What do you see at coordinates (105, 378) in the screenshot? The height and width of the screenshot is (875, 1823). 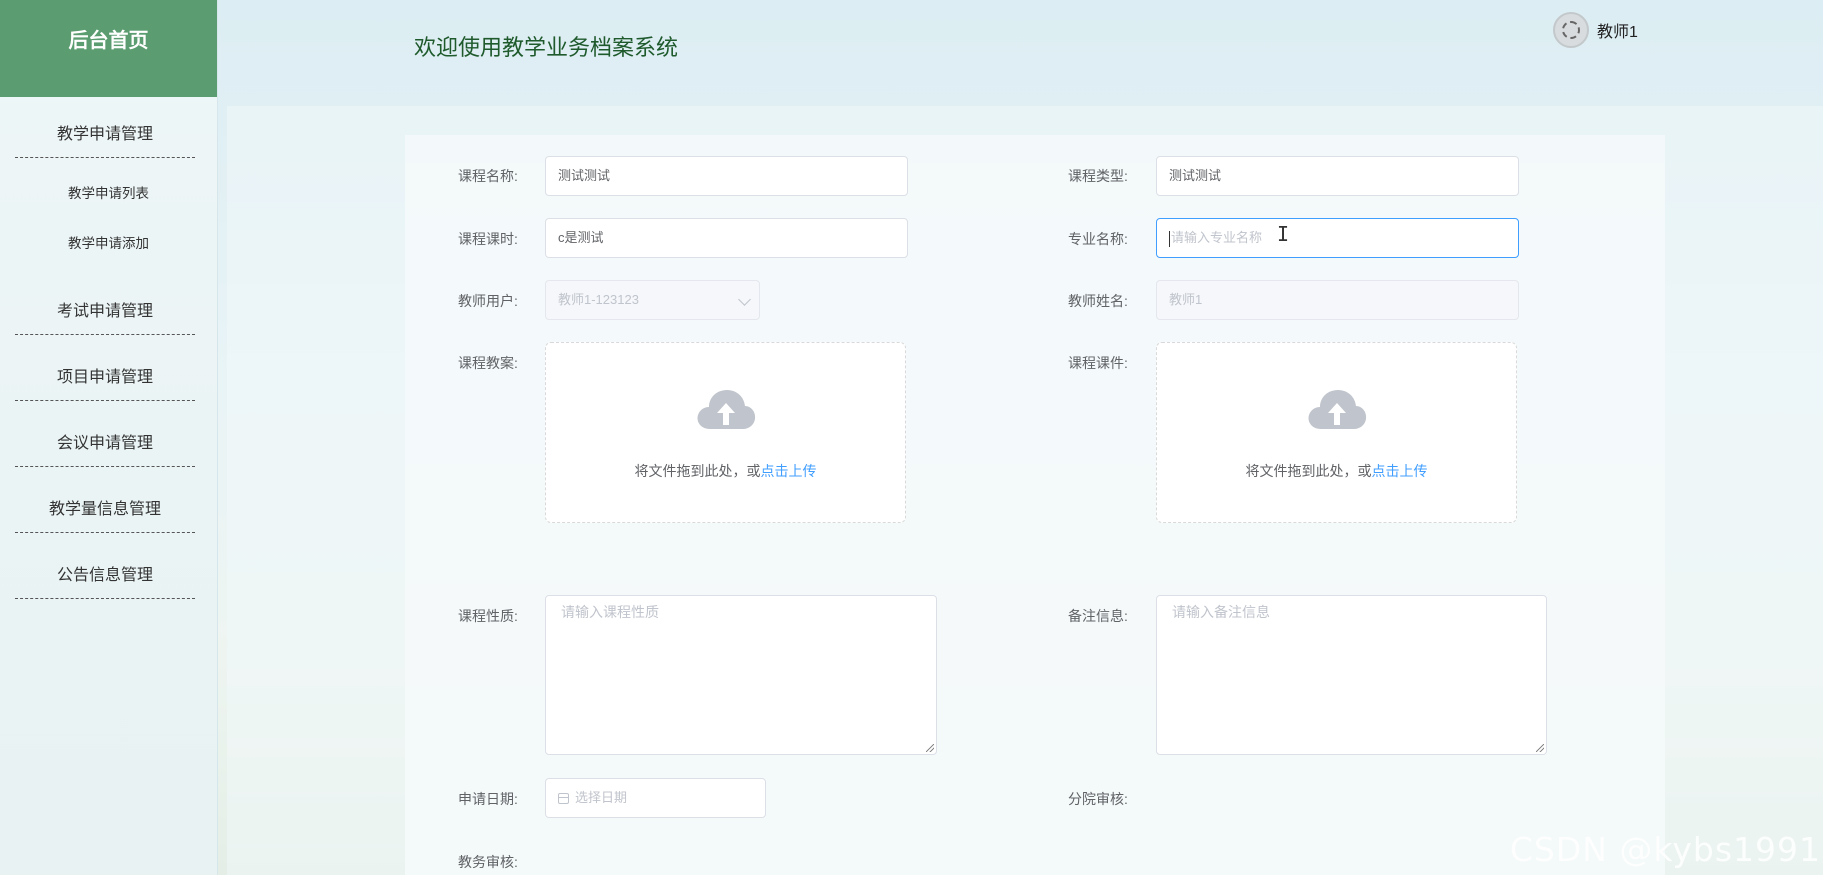 I see `menu-project-apply: 项目申请管理` at bounding box center [105, 378].